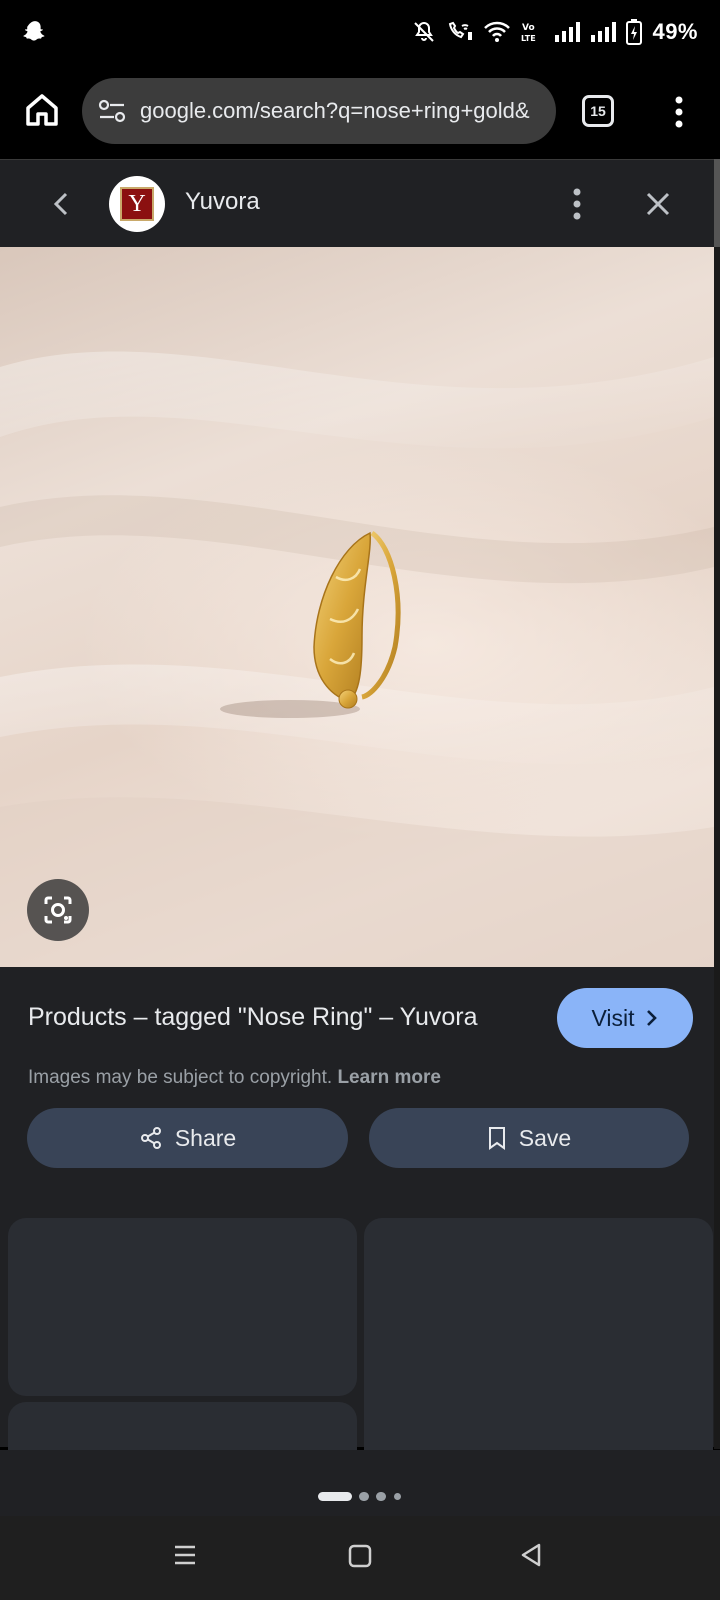 The image size is (720, 1600). What do you see at coordinates (360, 1556) in the screenshot?
I see `home-nav-icon` at bounding box center [360, 1556].